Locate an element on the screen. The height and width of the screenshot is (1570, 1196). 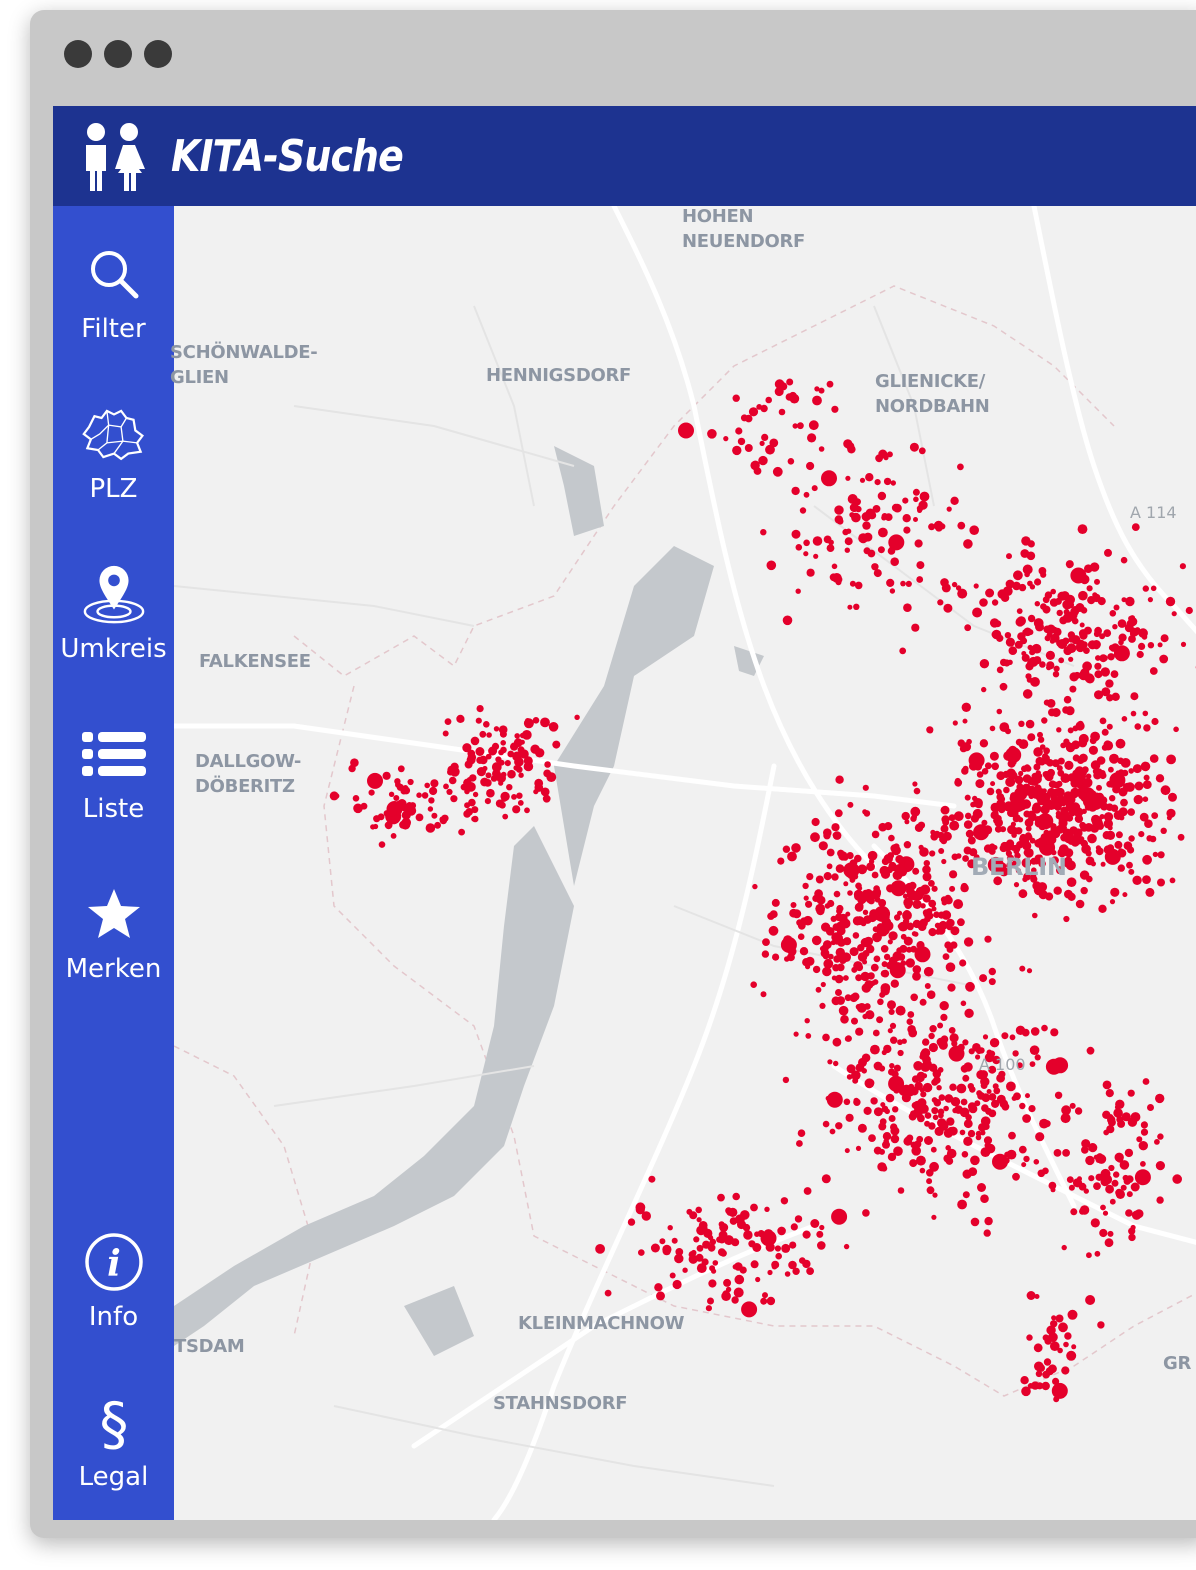
window-dot-maximize is located at coordinates (158, 54).